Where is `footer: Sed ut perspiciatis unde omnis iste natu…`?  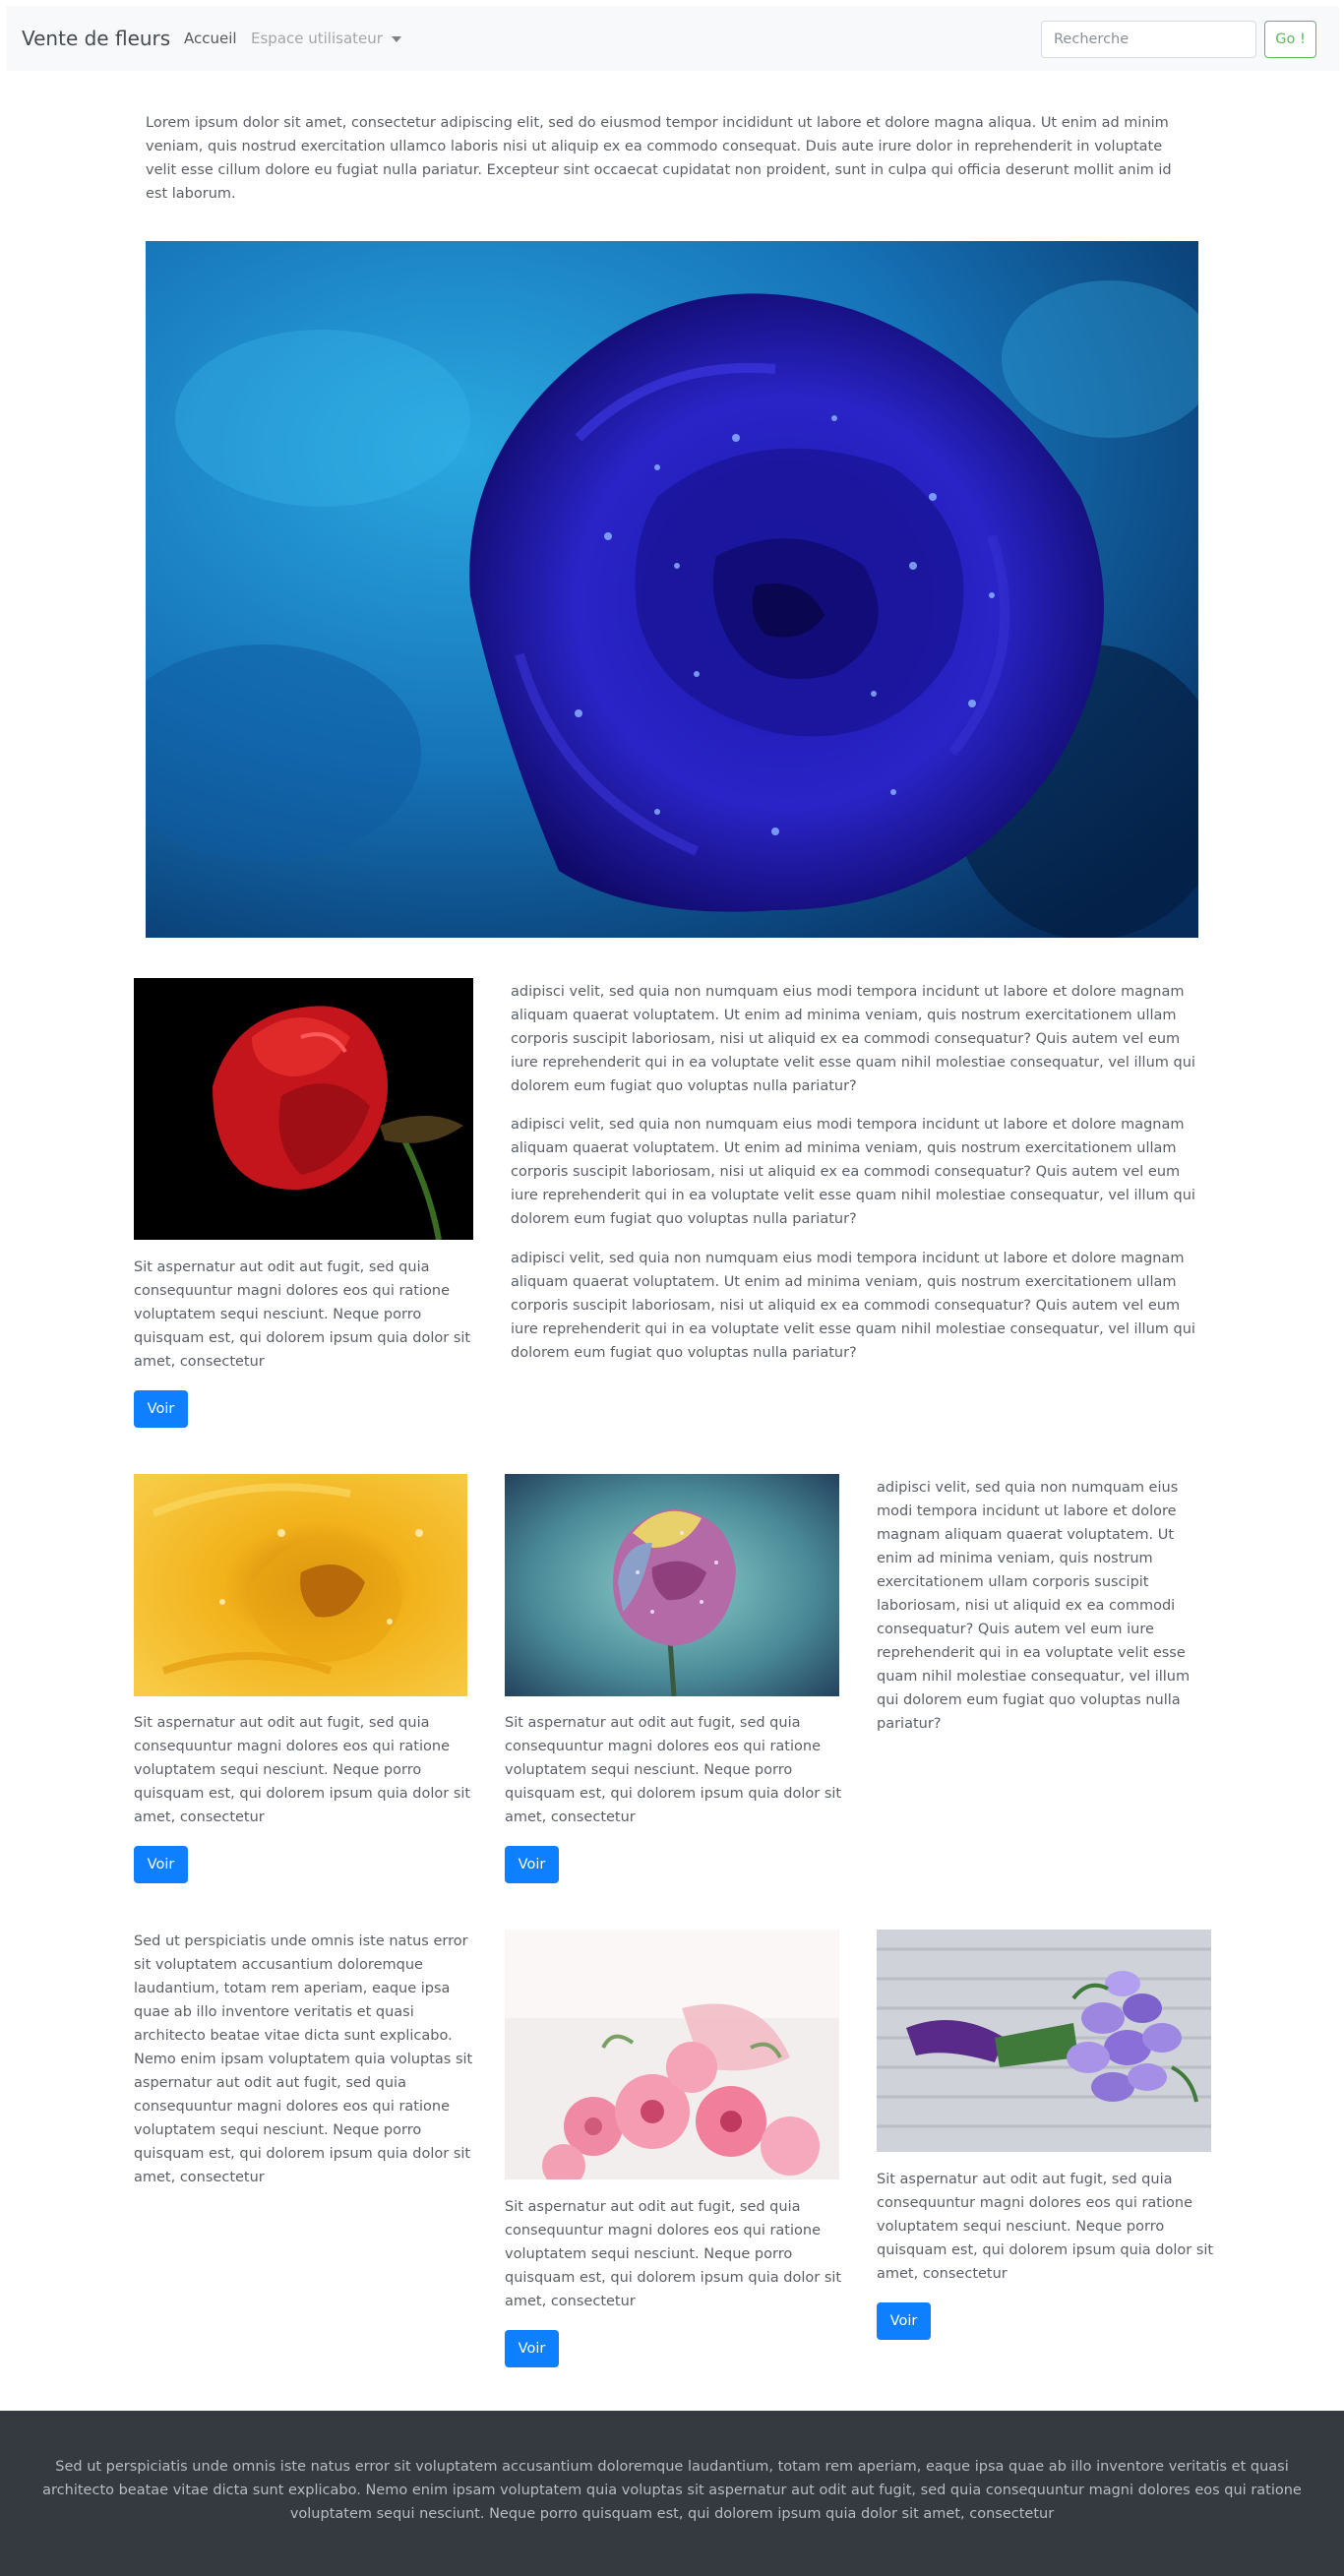
footer: Sed ut perspiciatis unde omnis iste natu… is located at coordinates (672, 2493).